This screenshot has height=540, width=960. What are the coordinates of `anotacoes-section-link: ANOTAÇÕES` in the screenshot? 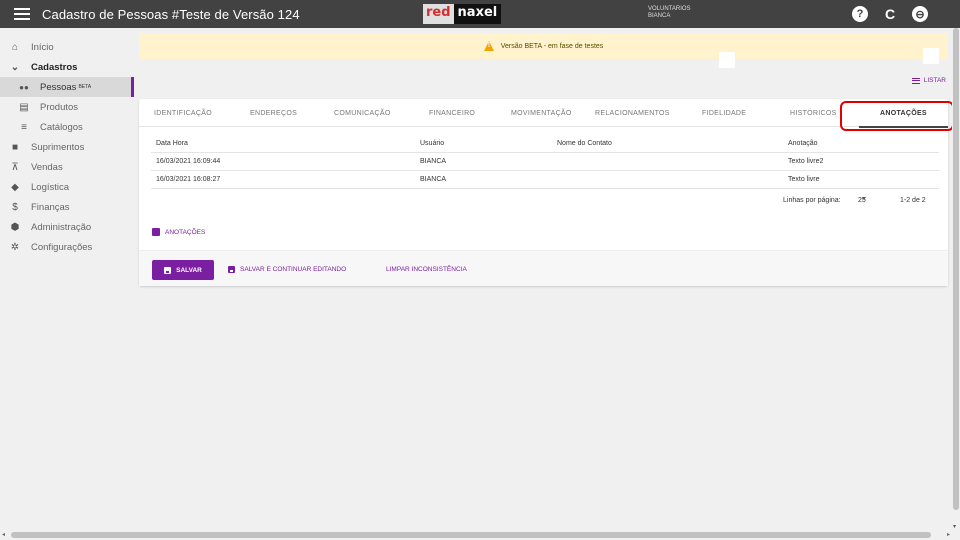 It's located at (178, 232).